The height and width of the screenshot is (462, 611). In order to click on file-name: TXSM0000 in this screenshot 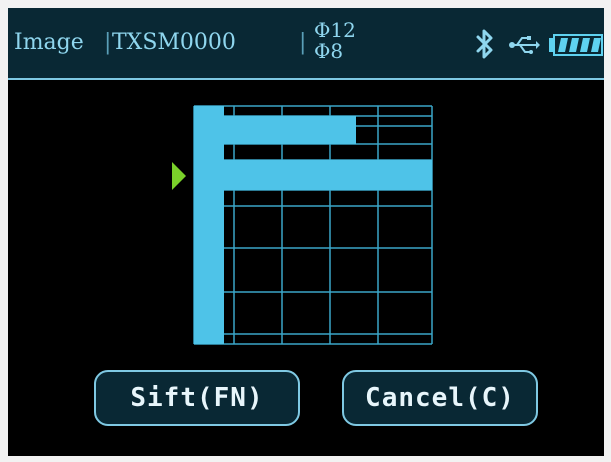, I will do `click(174, 42)`.